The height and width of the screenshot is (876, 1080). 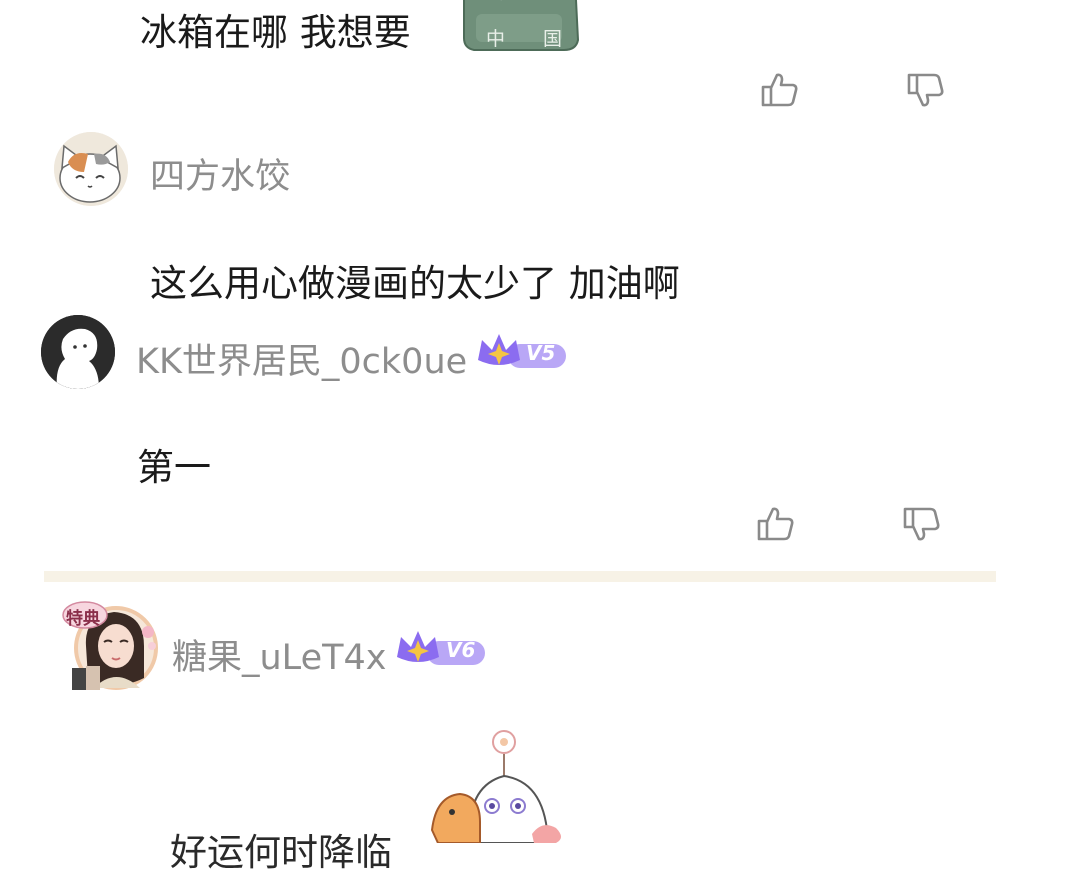 What do you see at coordinates (415, 283) in the screenshot?
I see `comment-text: 这么用心做漫画的太少了 加油啊` at bounding box center [415, 283].